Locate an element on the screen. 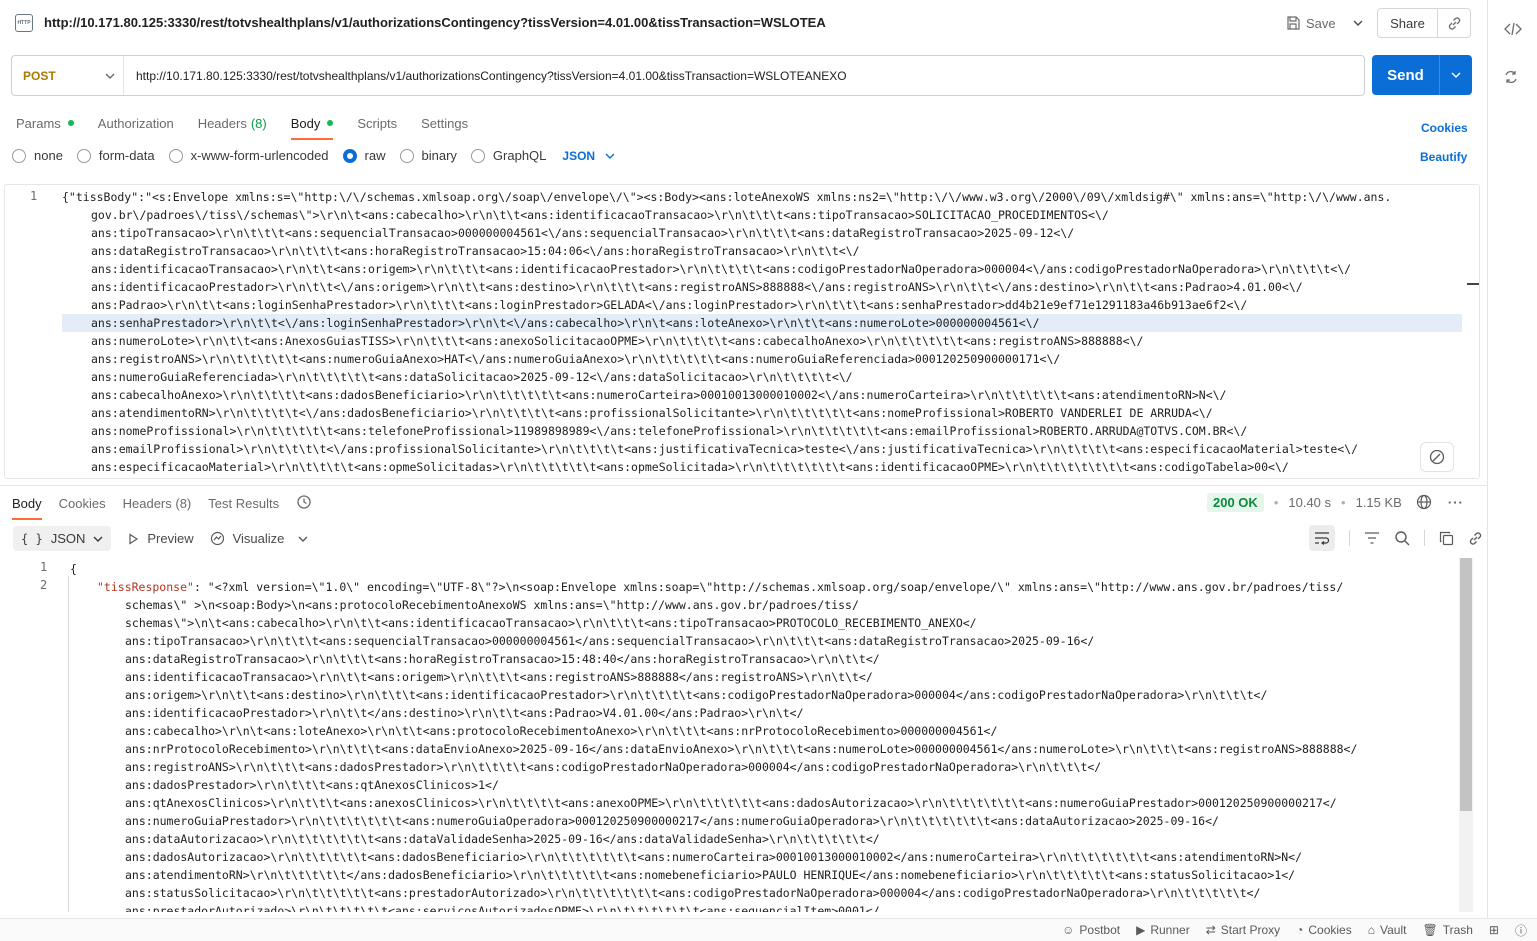 This screenshot has height=941, width=1537. filter-icon is located at coordinates (1372, 538).